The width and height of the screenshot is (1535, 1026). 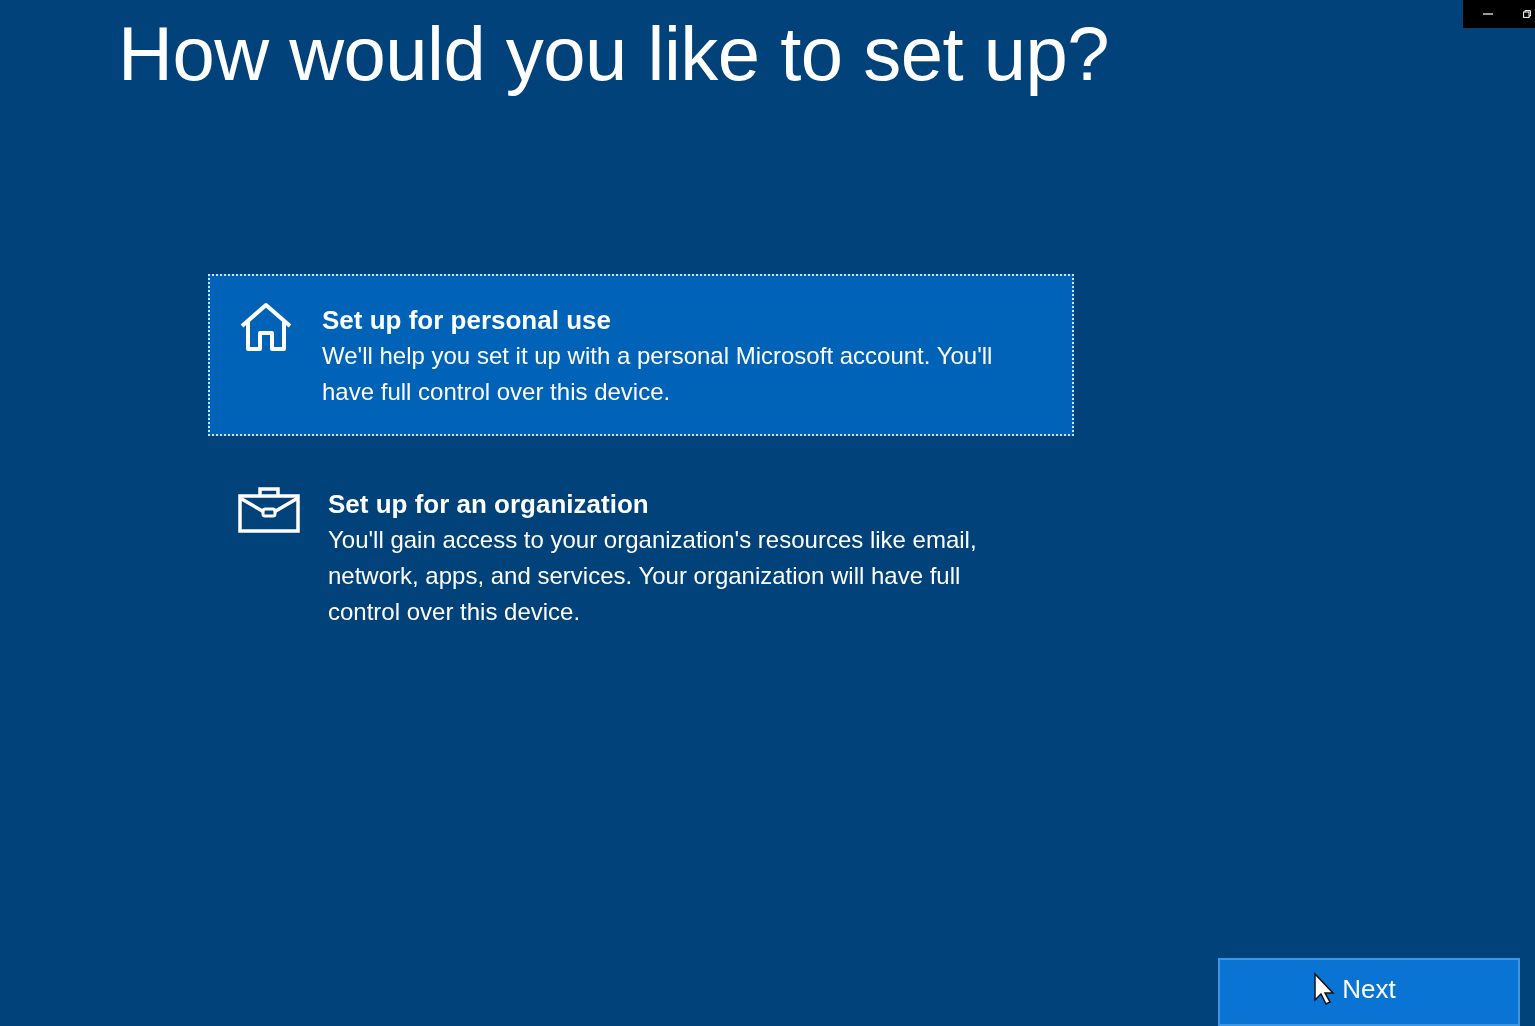 I want to click on next-button: Next, so click(x=1369, y=992).